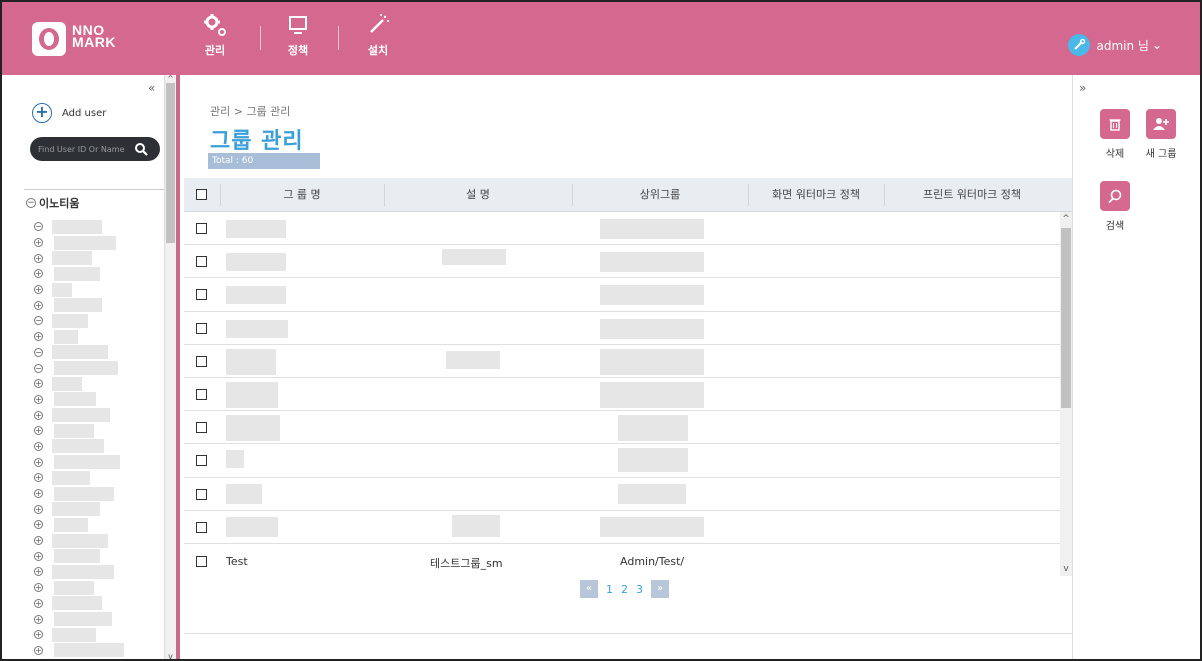  What do you see at coordinates (215, 35) in the screenshot?
I see `nav-manage: 관리` at bounding box center [215, 35].